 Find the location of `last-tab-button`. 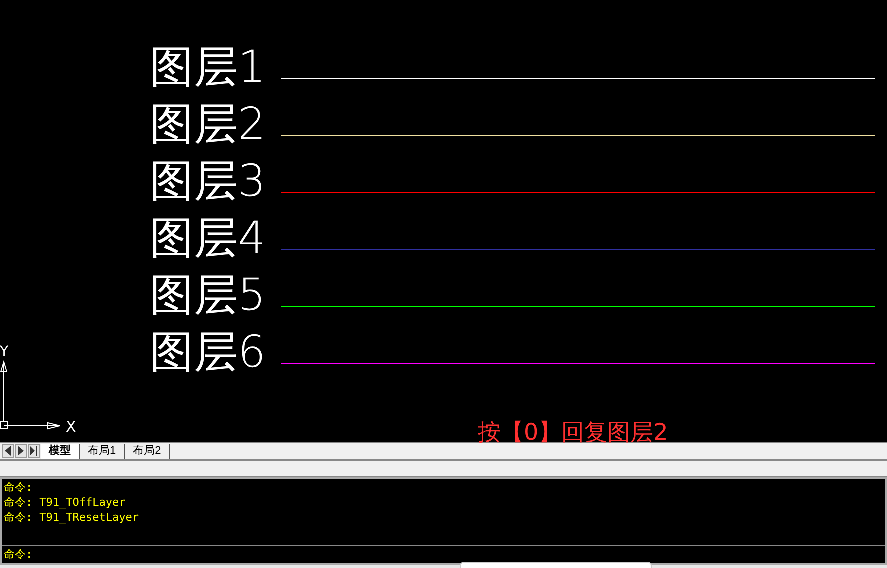

last-tab-button is located at coordinates (34, 451).